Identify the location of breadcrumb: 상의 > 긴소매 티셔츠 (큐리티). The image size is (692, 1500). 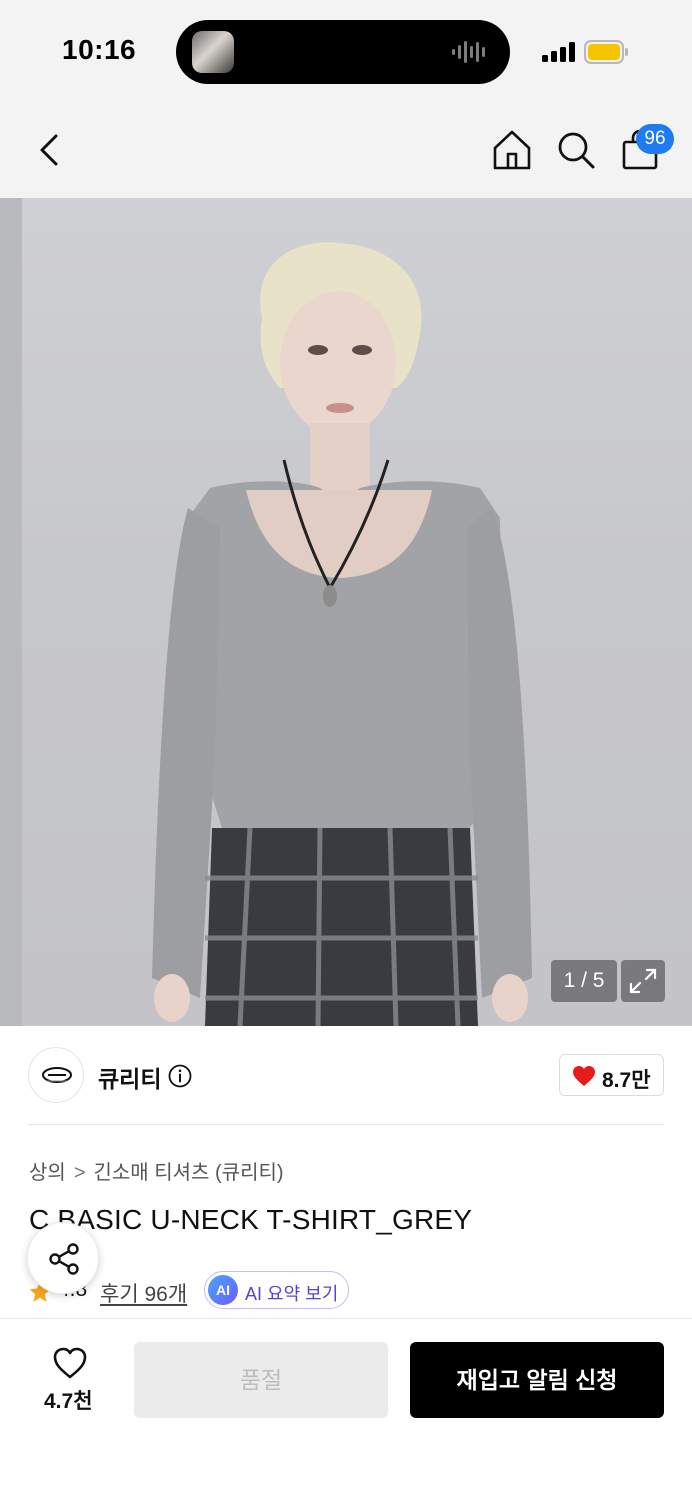
(156, 1170).